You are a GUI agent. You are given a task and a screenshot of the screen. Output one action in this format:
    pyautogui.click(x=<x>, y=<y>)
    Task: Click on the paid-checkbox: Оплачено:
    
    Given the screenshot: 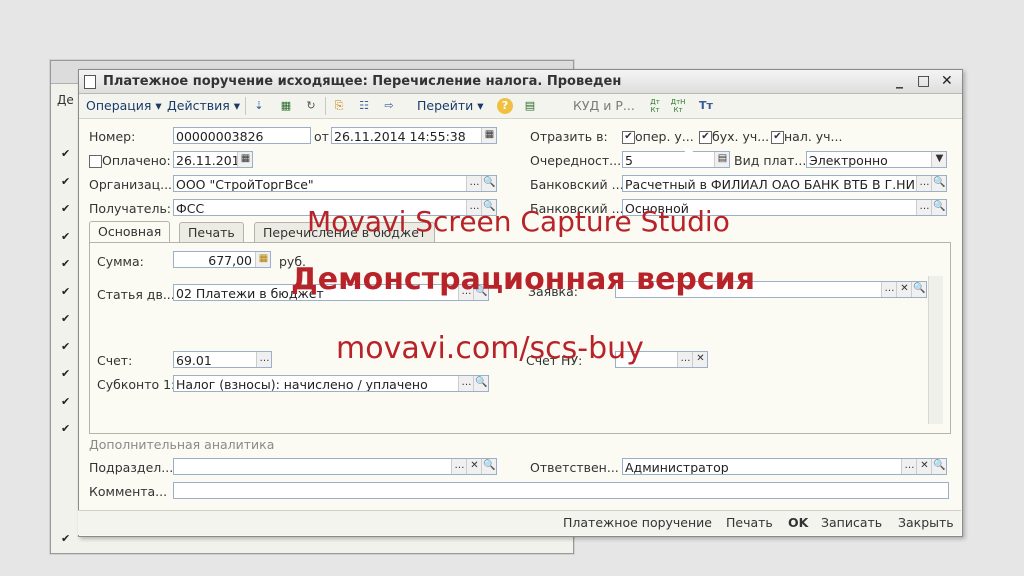 What is the action you would take?
    pyautogui.click(x=130, y=160)
    